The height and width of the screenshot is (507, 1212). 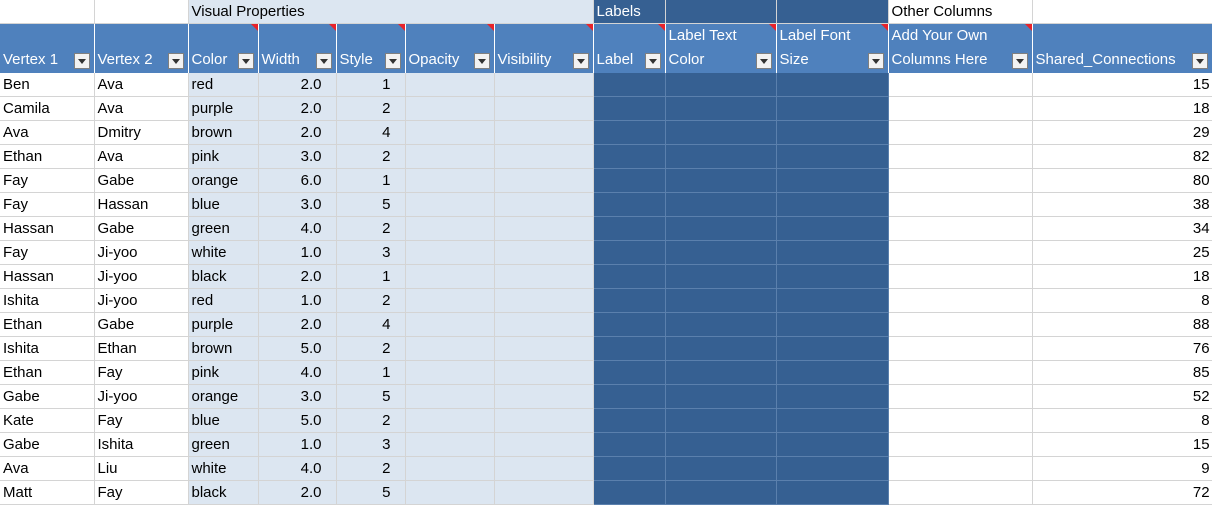 I want to click on cell-width: 1.0, so click(x=297, y=300).